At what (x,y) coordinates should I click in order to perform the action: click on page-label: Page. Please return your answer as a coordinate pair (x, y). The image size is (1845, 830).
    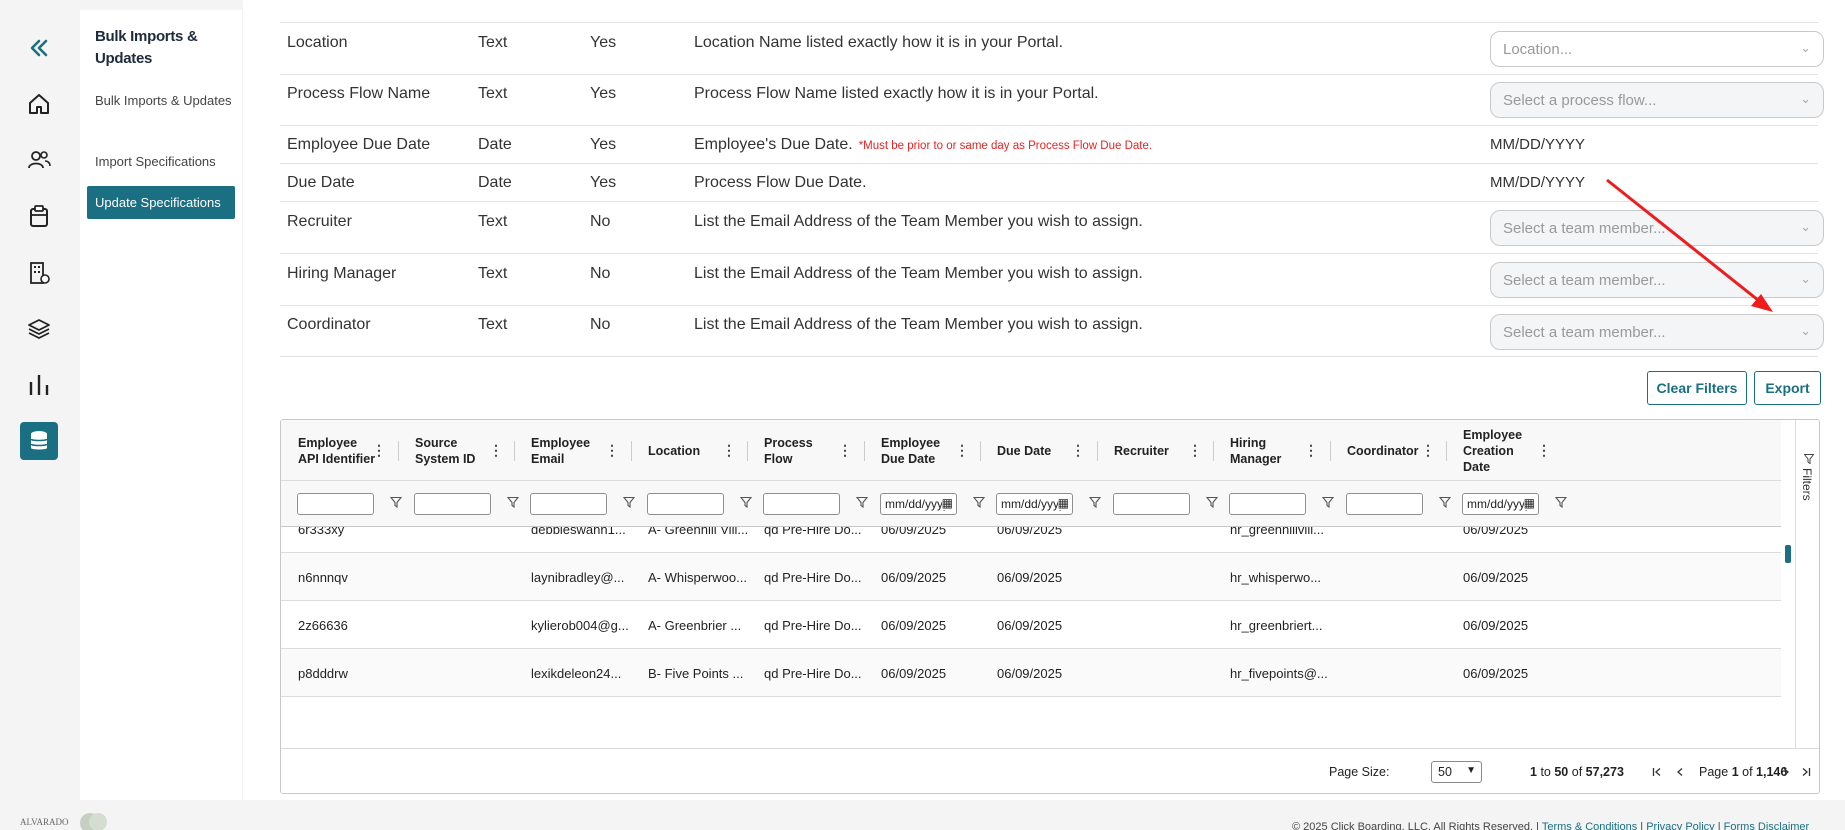
    Looking at the image, I should click on (1714, 772).